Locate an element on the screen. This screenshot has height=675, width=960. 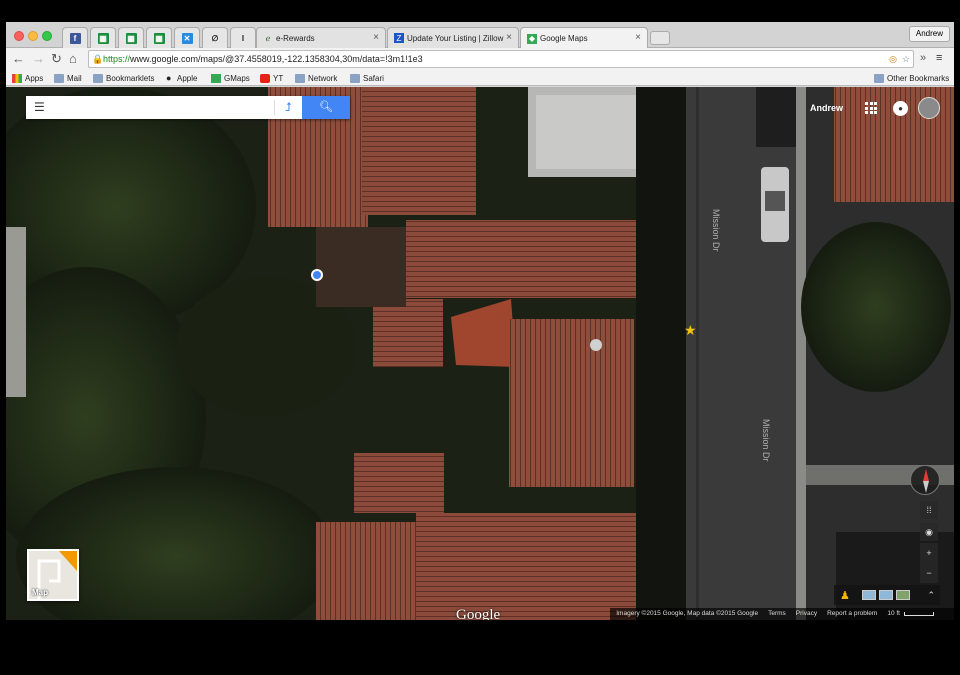
e-icon: ℯ is located at coordinates (268, 38).